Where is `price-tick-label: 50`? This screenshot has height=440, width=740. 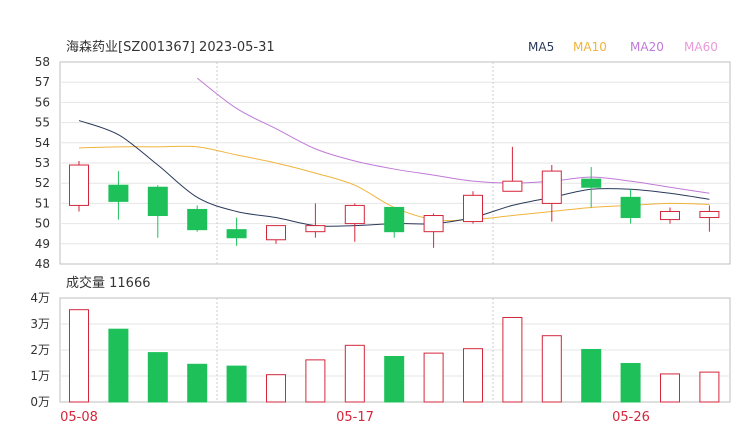 price-tick-label: 50 is located at coordinates (42, 224).